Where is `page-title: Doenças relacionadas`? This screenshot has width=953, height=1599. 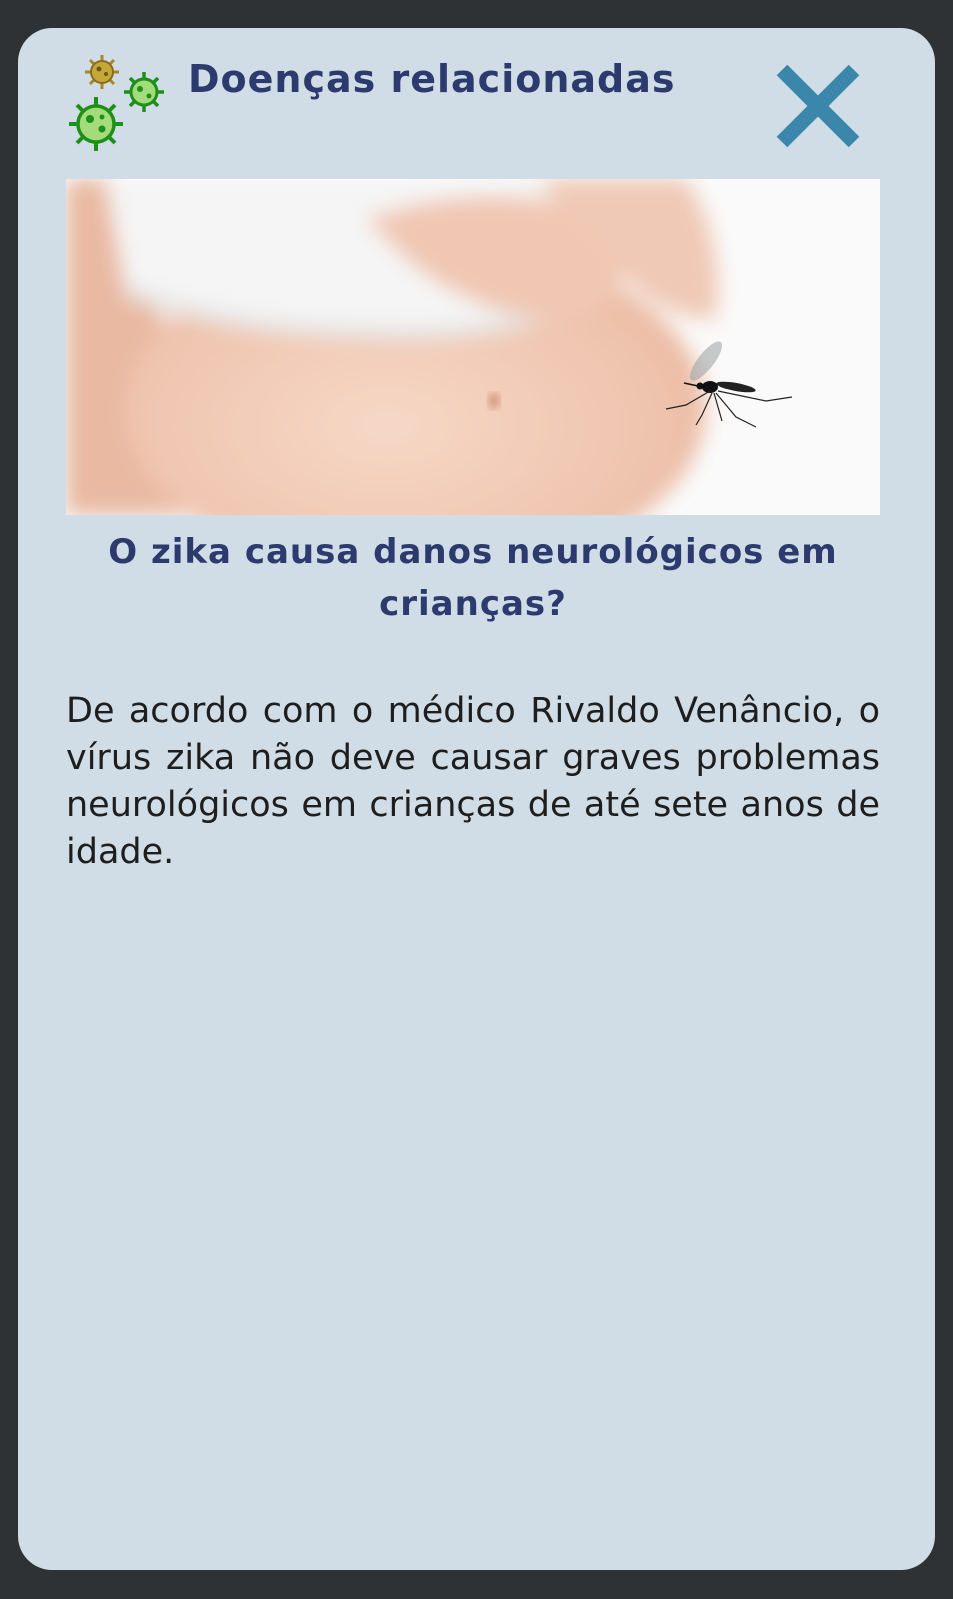 page-title: Doenças relacionadas is located at coordinates (432, 79).